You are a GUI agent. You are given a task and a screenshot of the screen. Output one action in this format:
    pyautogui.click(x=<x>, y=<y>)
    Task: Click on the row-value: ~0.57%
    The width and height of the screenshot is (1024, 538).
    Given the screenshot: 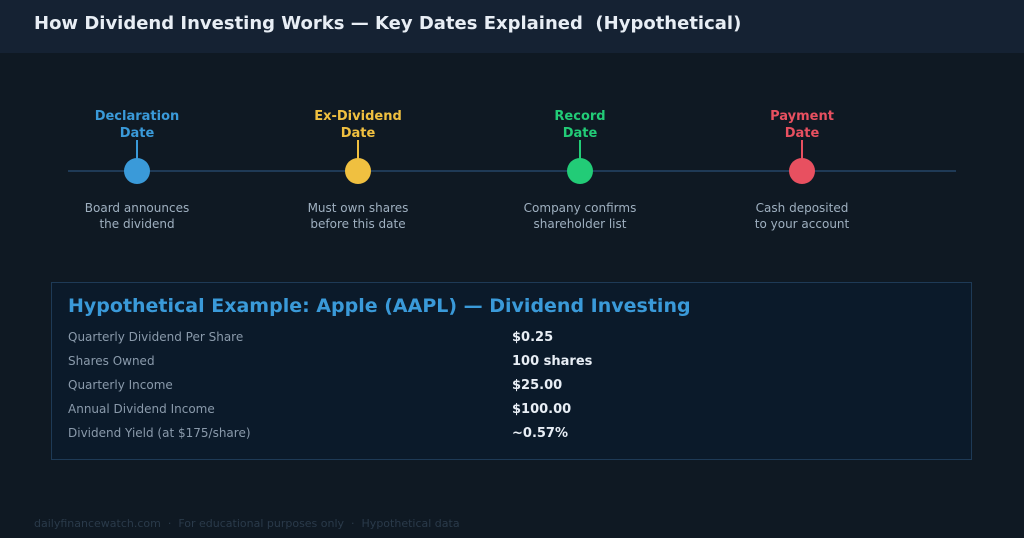 What is the action you would take?
    pyautogui.click(x=540, y=433)
    